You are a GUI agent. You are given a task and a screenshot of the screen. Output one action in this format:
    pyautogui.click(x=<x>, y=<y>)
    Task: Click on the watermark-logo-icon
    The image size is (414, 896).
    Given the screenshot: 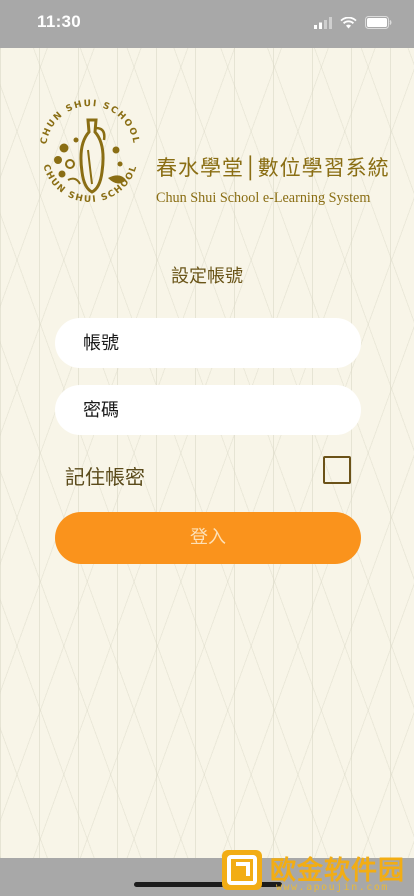 What is the action you would take?
    pyautogui.click(x=242, y=870)
    